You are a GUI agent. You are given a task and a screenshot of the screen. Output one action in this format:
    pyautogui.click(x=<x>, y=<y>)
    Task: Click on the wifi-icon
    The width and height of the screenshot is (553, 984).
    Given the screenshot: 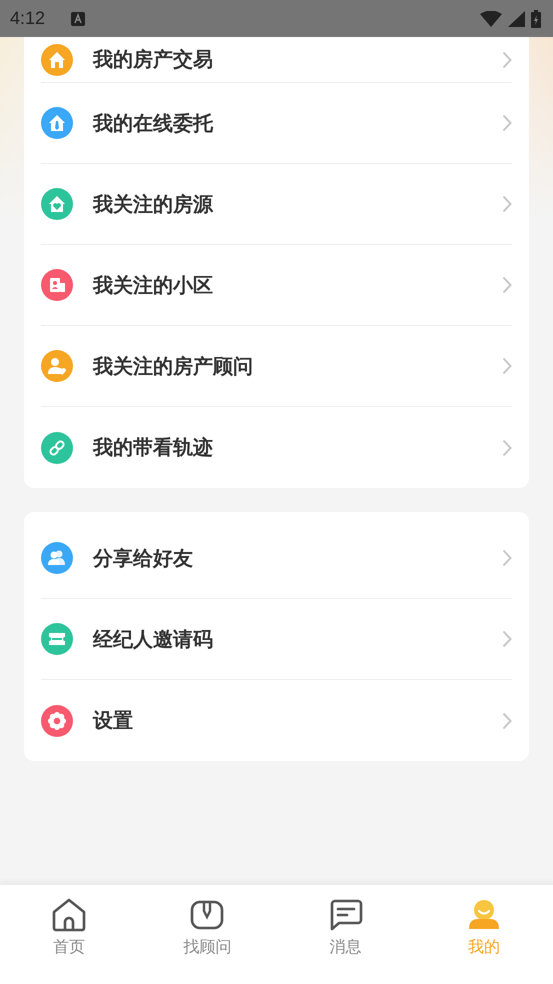 What is the action you would take?
    pyautogui.click(x=491, y=18)
    